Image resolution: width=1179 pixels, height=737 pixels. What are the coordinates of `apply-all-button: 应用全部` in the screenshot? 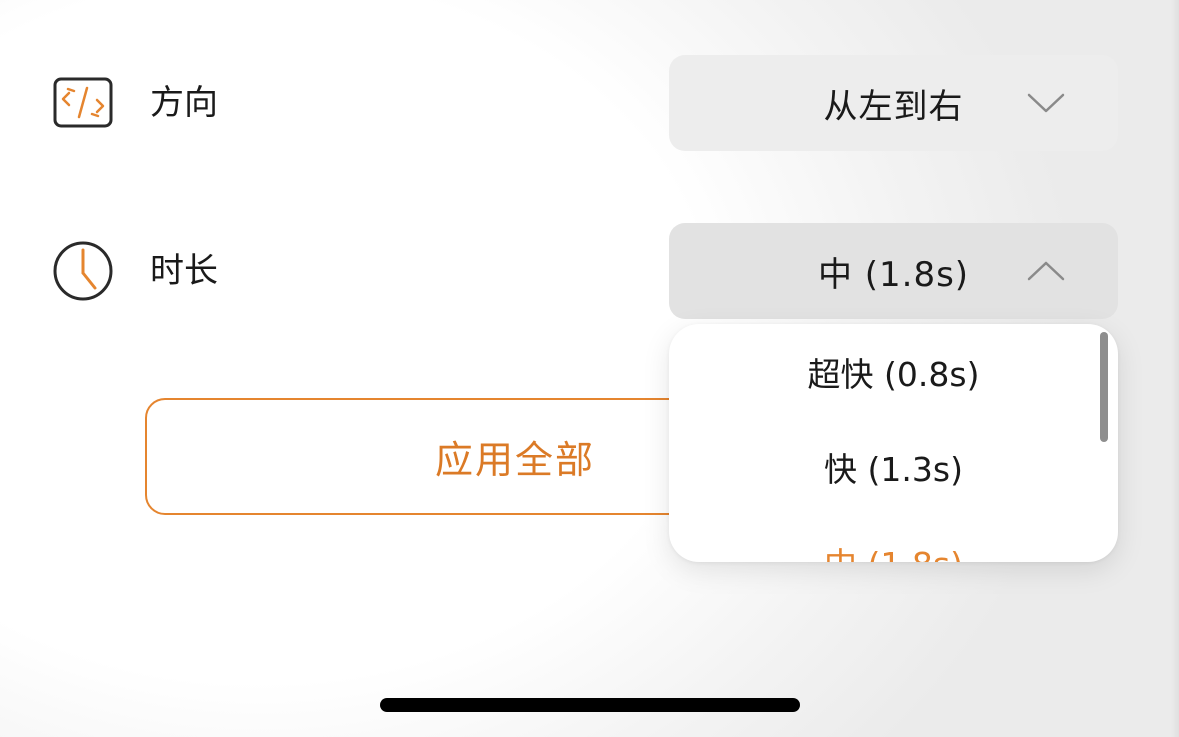 It's located at (435, 456).